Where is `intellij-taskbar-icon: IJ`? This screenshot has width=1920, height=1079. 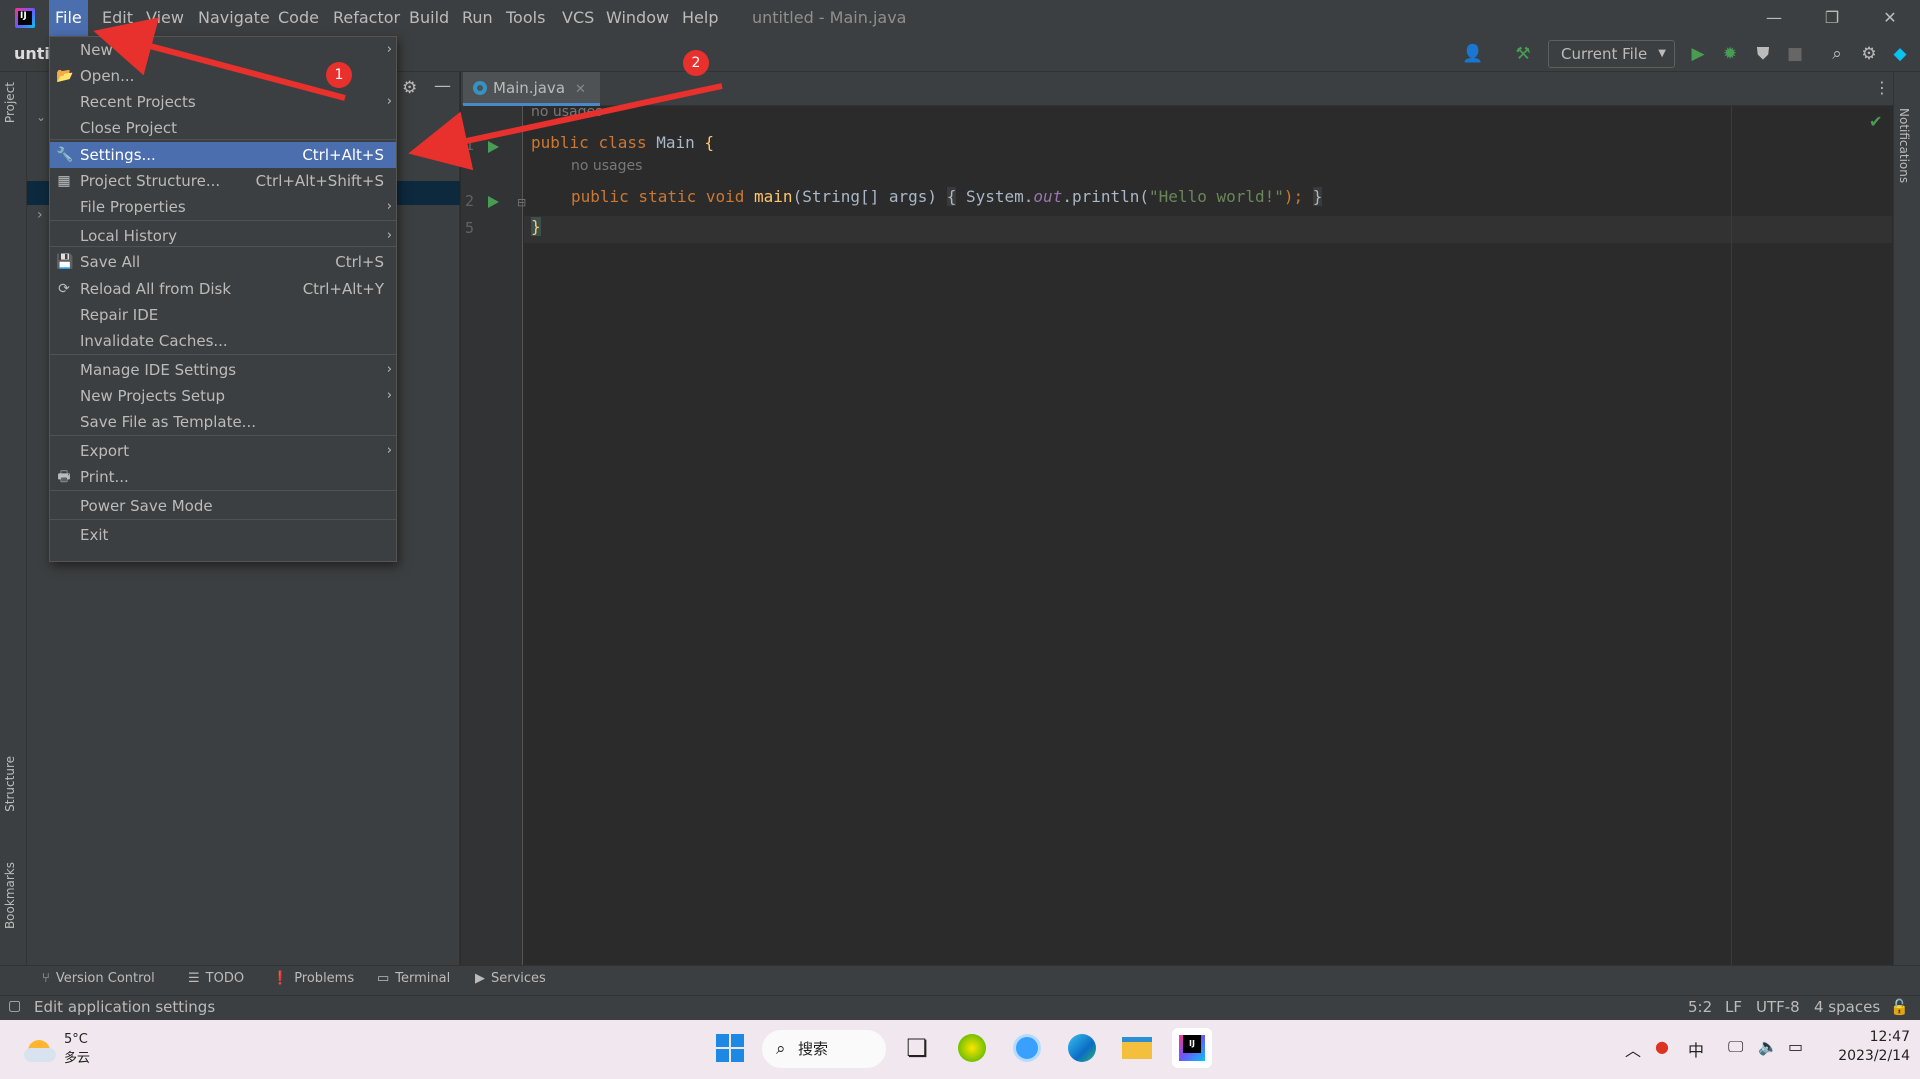
intellij-taskbar-icon: IJ is located at coordinates (1192, 1048).